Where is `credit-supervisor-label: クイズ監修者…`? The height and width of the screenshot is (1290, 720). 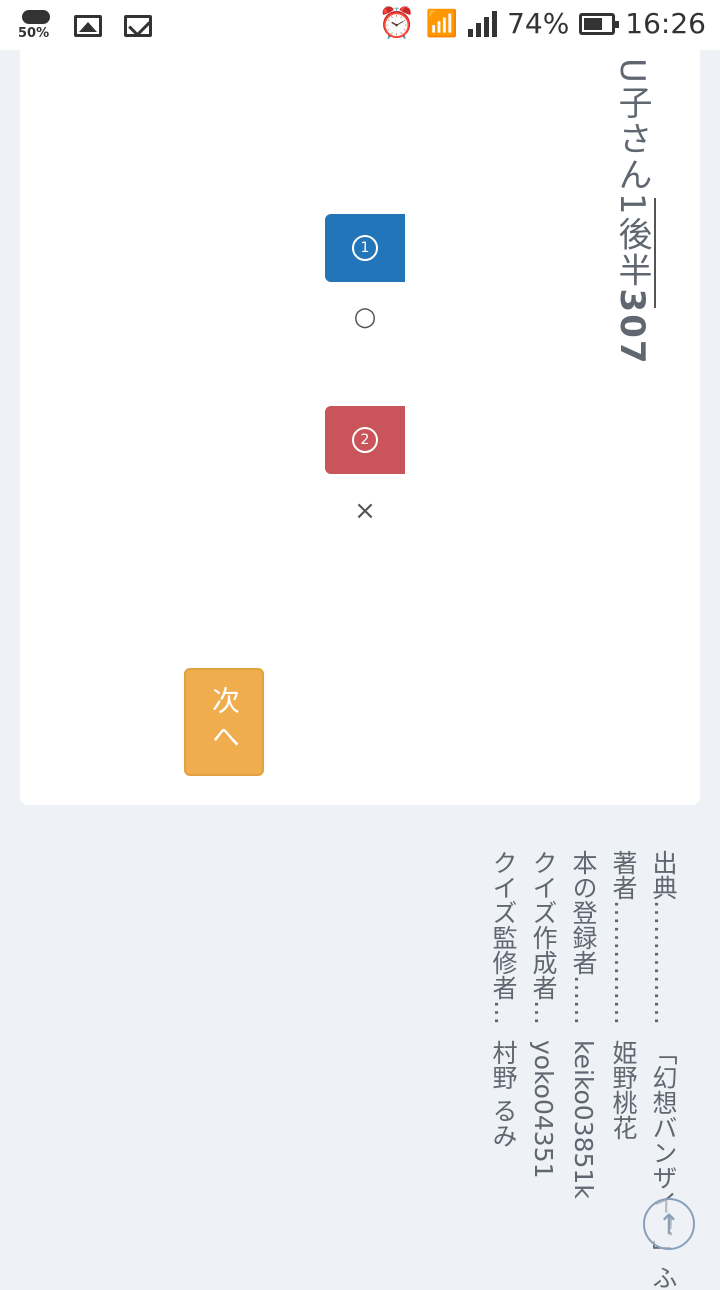 credit-supervisor-label: クイズ監修者… is located at coordinates (503, 937).